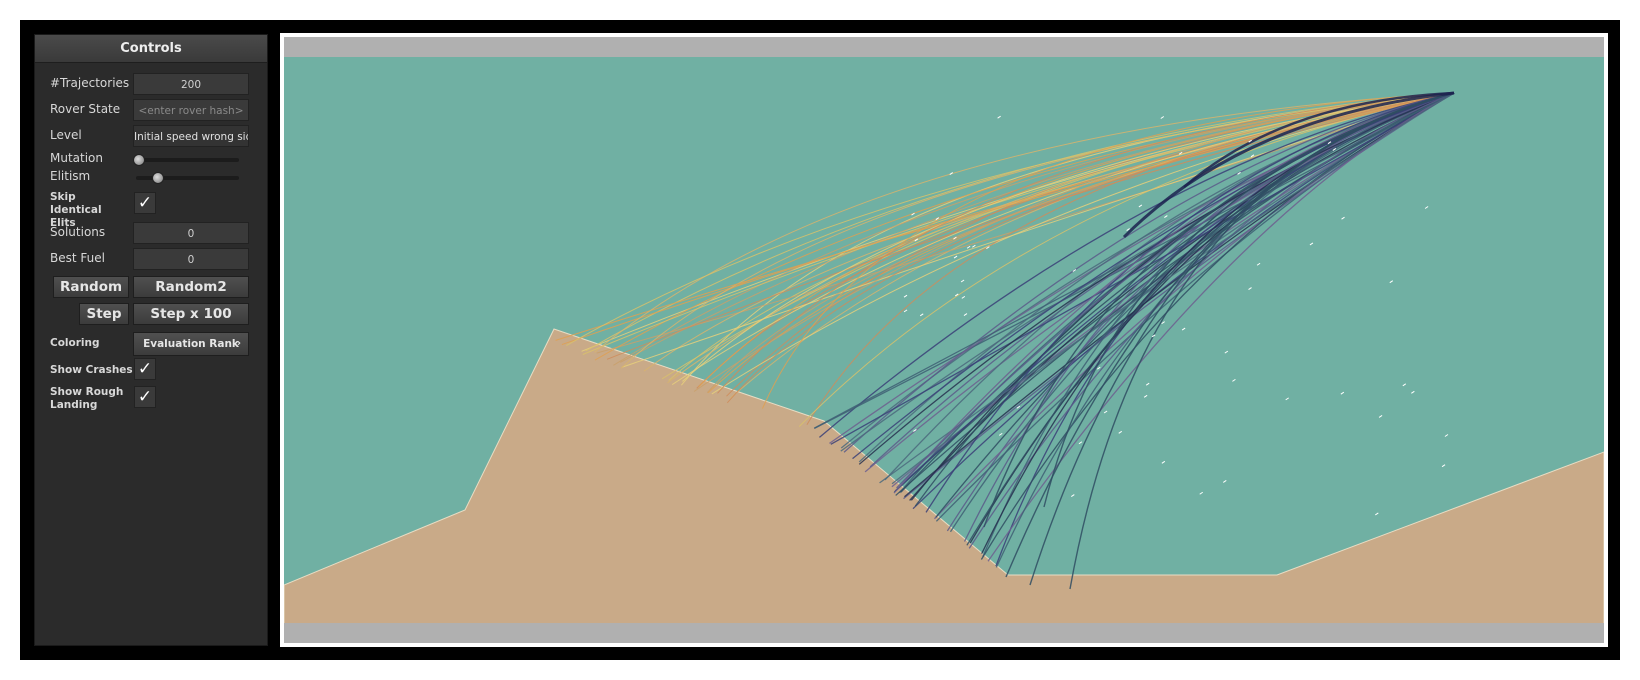  Describe the element at coordinates (157, 178) in the screenshot. I see `elitism-slider-knob` at that location.